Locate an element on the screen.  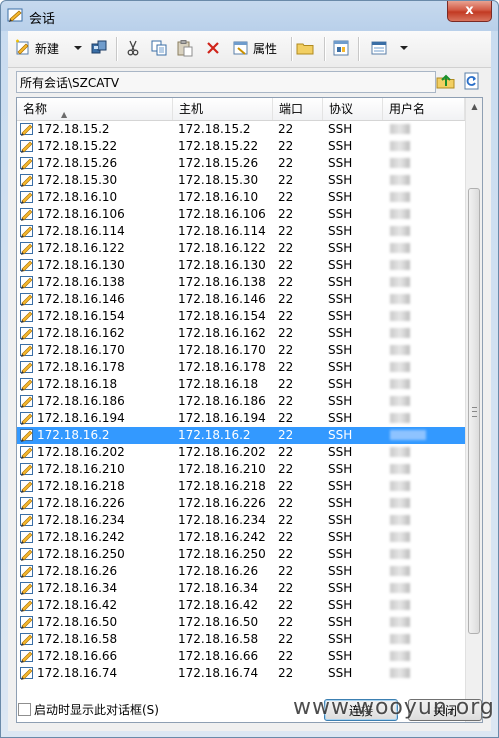
connect-in-tab-button is located at coordinates (341, 48).